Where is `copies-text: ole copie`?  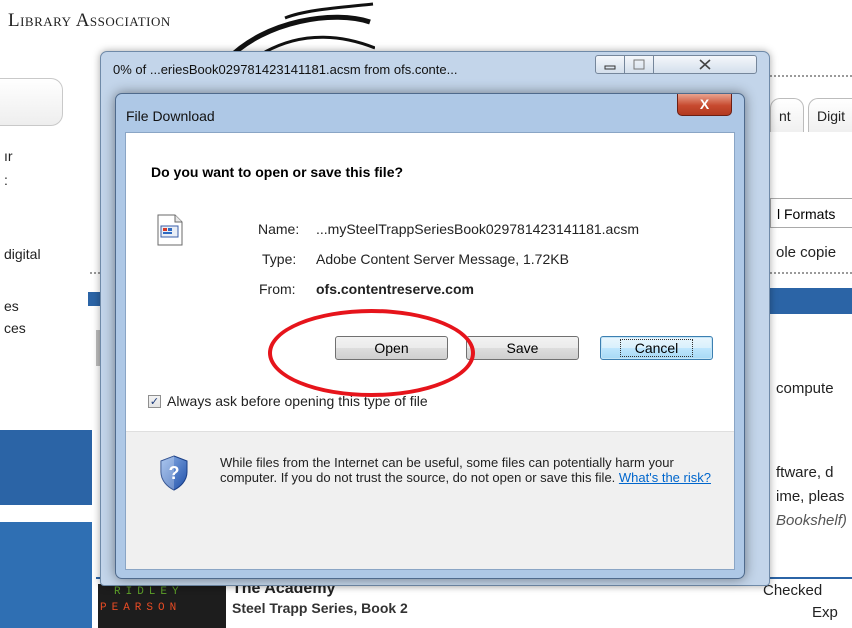
copies-text: ole copie is located at coordinates (806, 252).